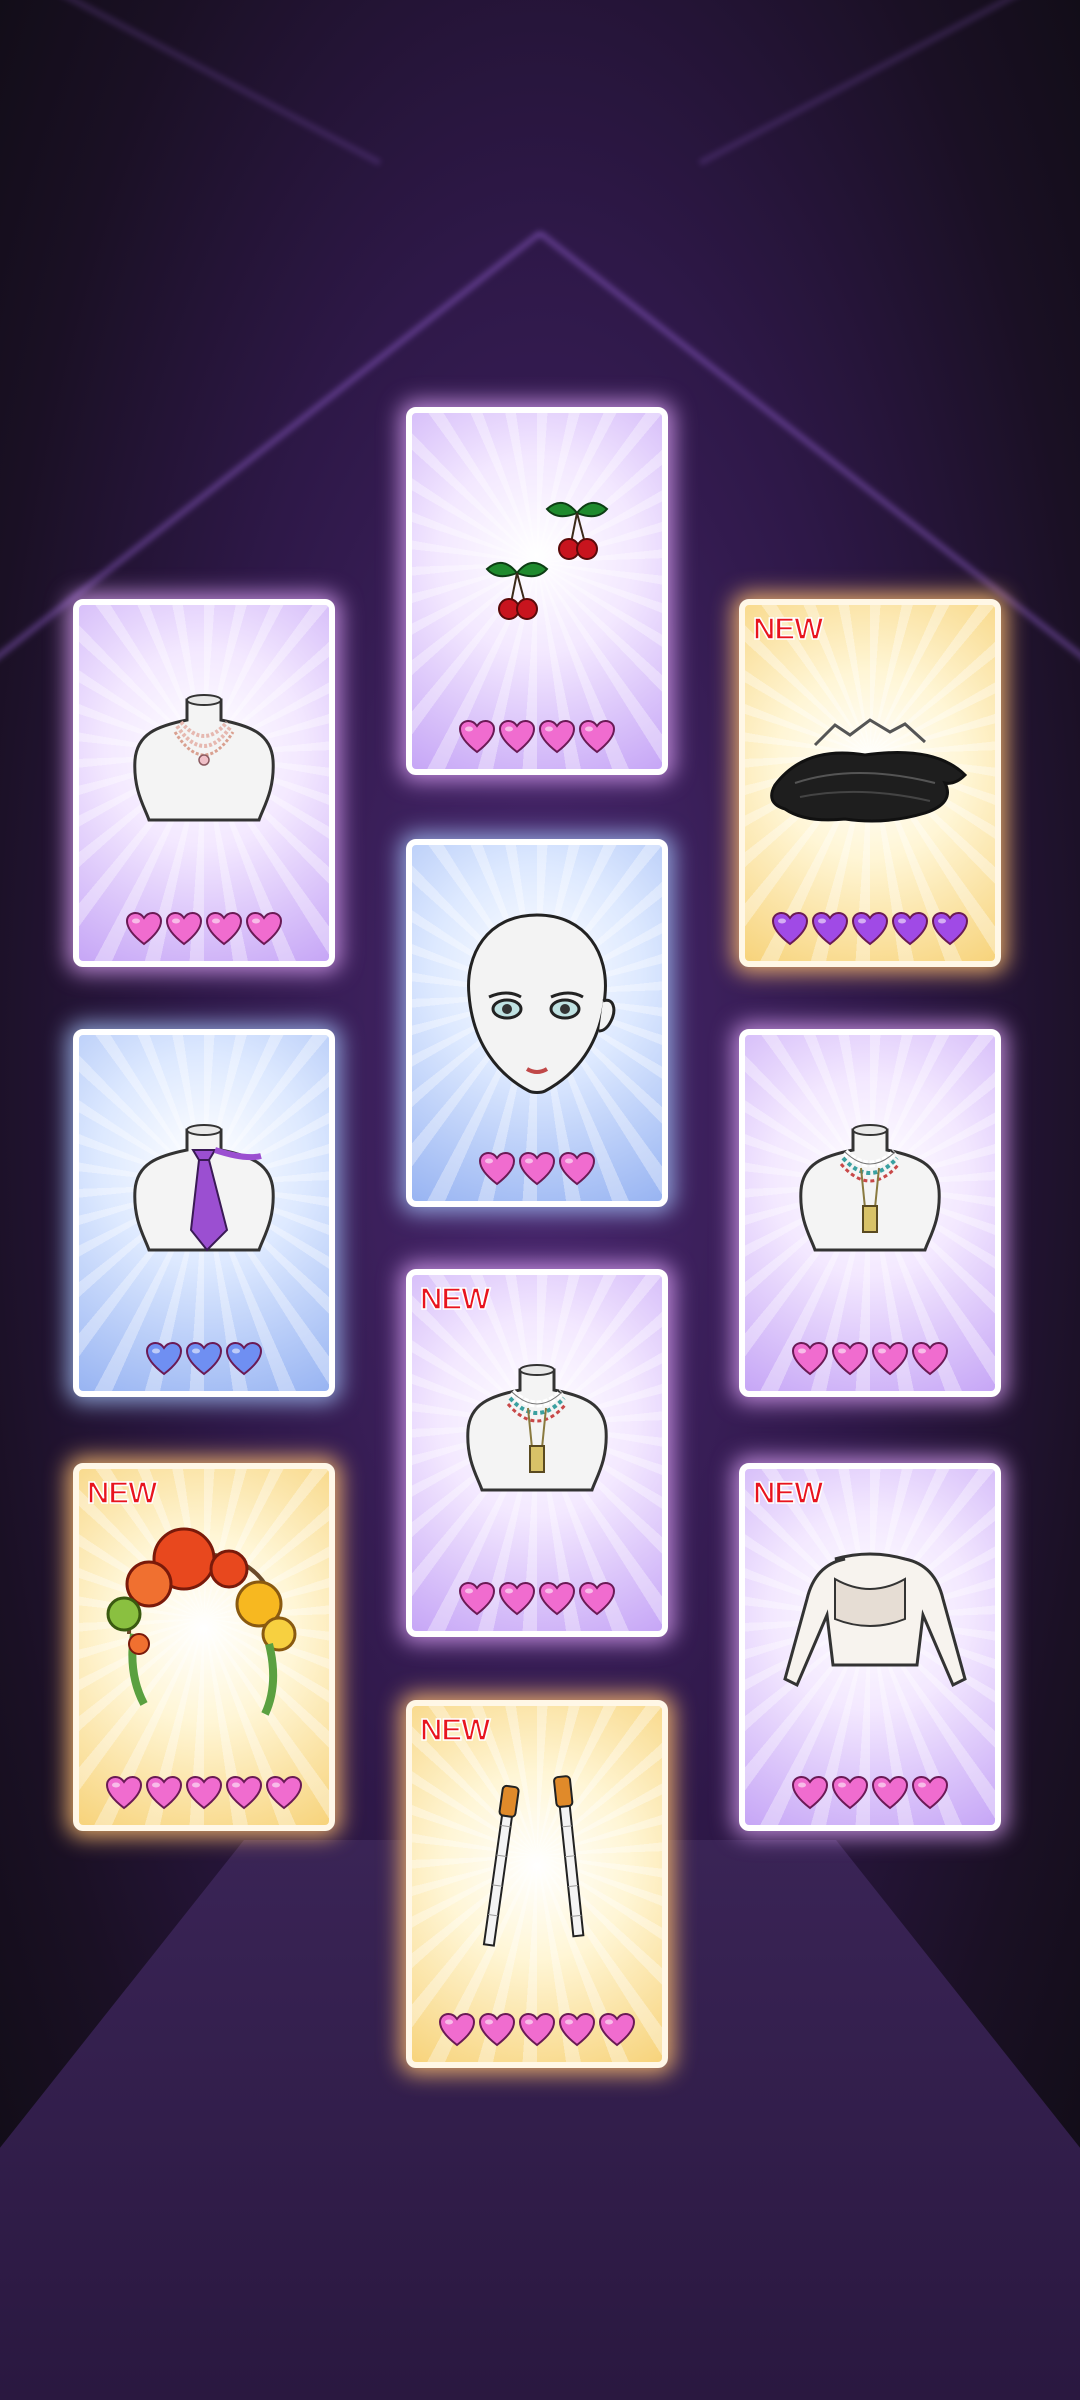  Describe the element at coordinates (204, 765) in the screenshot. I see `pearl-necklace-icon` at that location.